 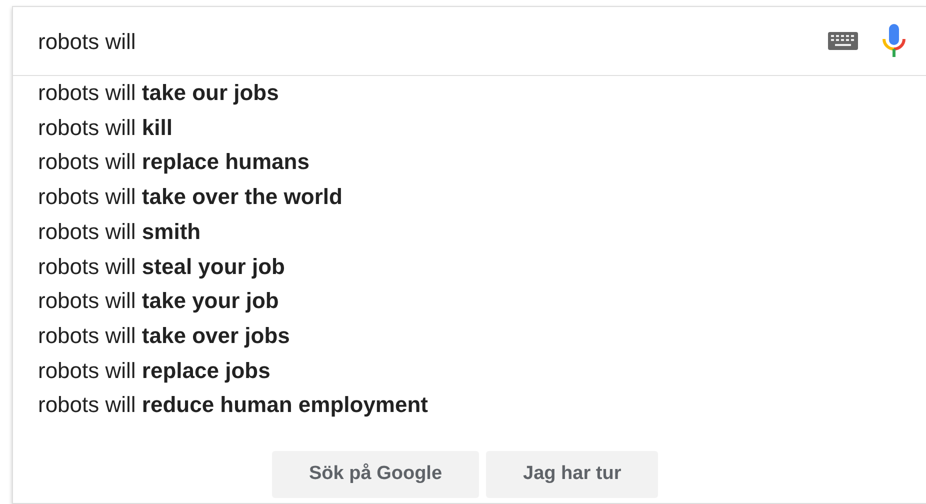 What do you see at coordinates (469, 197) in the screenshot?
I see `suggestion-item: robots will take over the world` at bounding box center [469, 197].